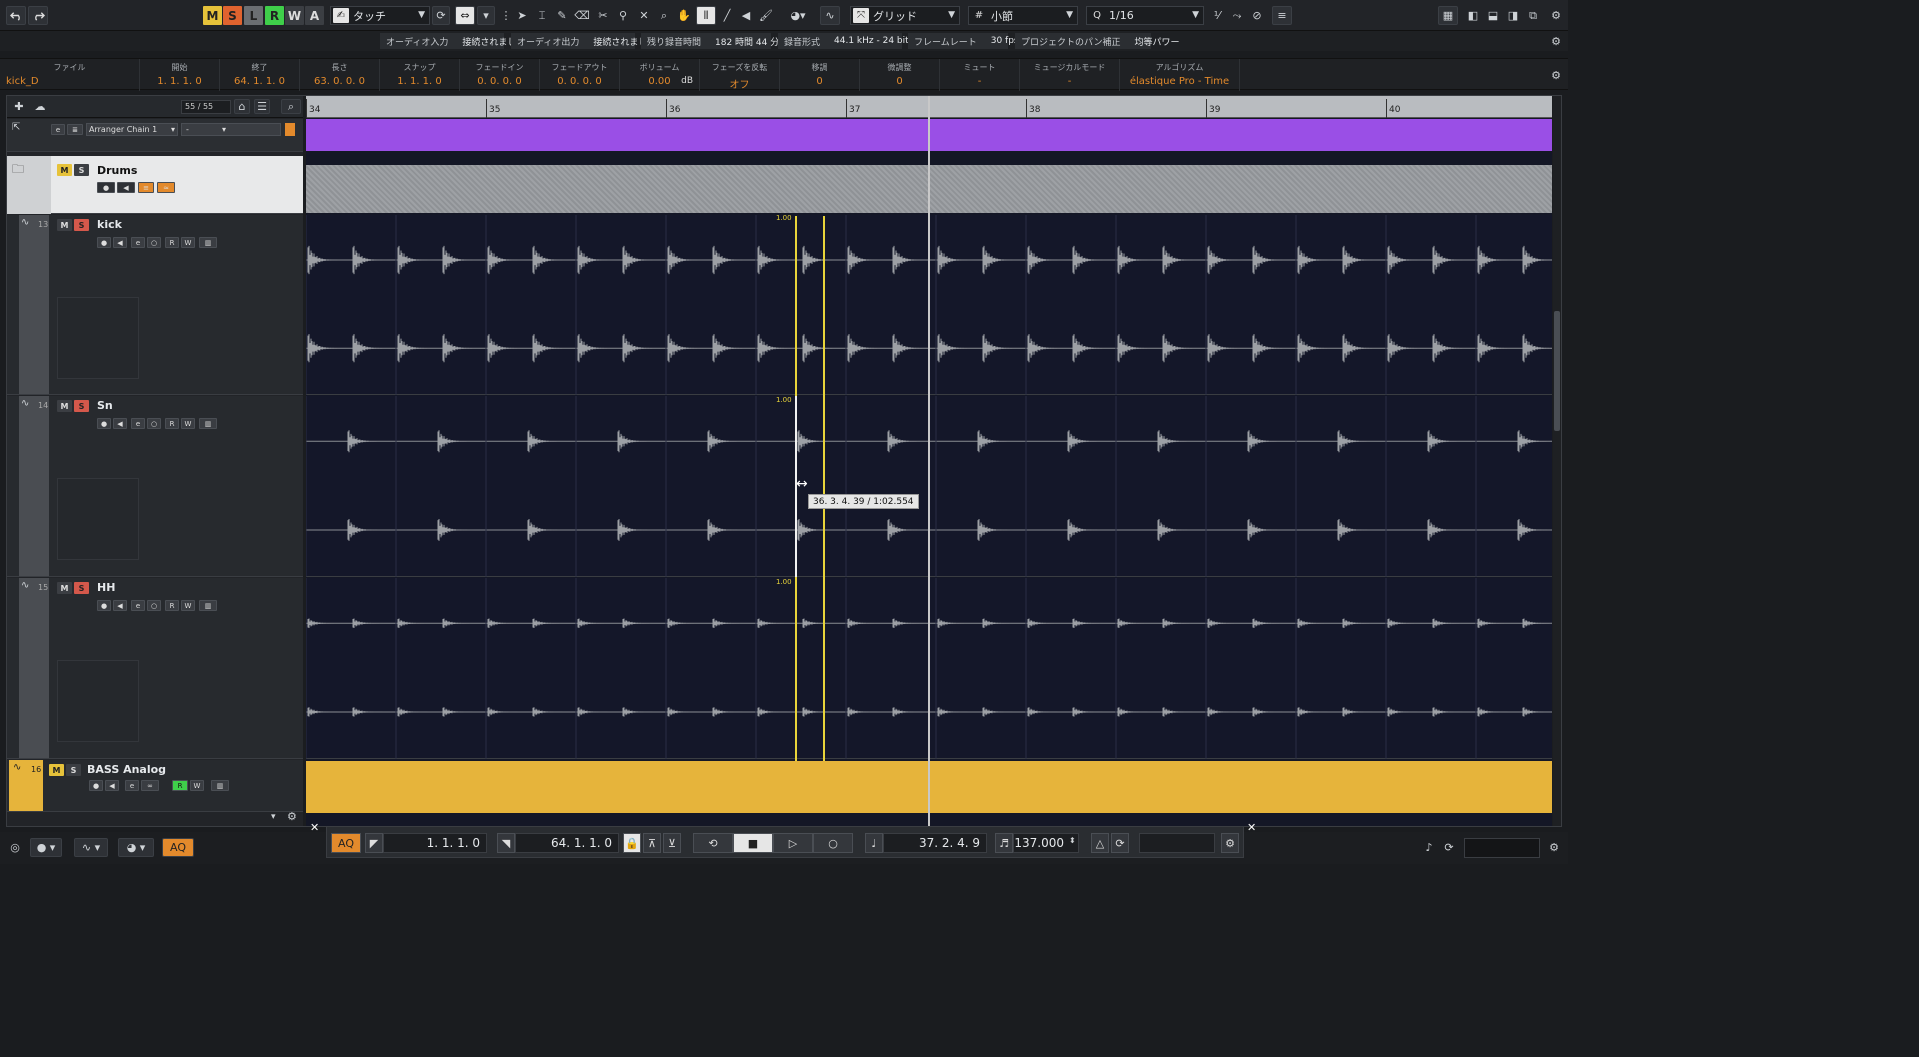 The width and height of the screenshot is (1919, 1057). Describe the element at coordinates (582, 15) in the screenshot. I see `tool-erase: ⌫` at that location.